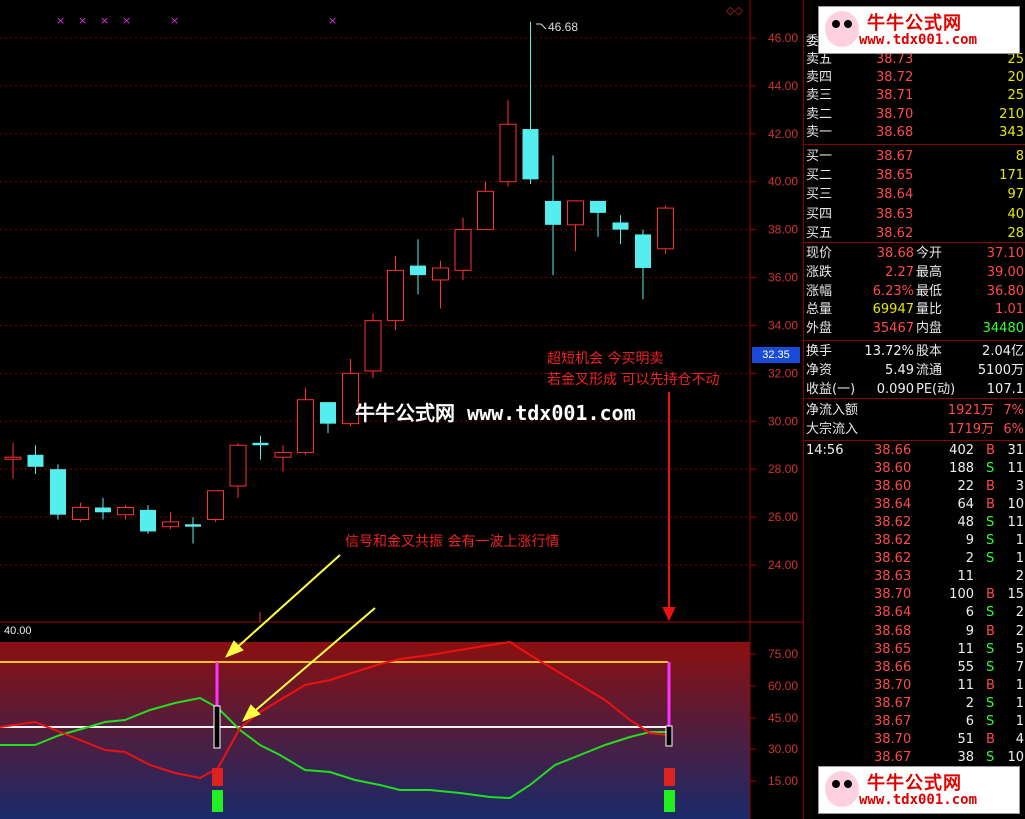 This screenshot has width=1025, height=819. I want to click on tick-row: 38.62 2 S 1, so click(949, 559).